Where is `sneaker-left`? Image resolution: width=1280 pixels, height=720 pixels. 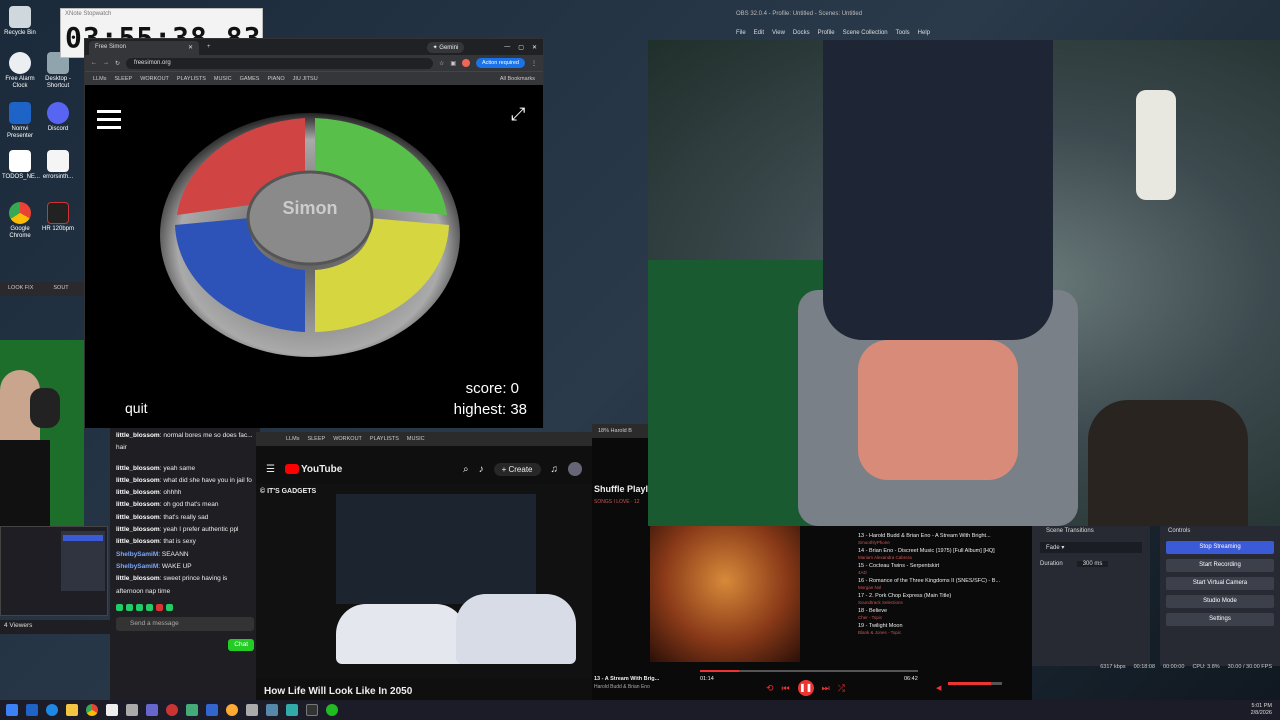
sneaker-left is located at coordinates (401, 634).